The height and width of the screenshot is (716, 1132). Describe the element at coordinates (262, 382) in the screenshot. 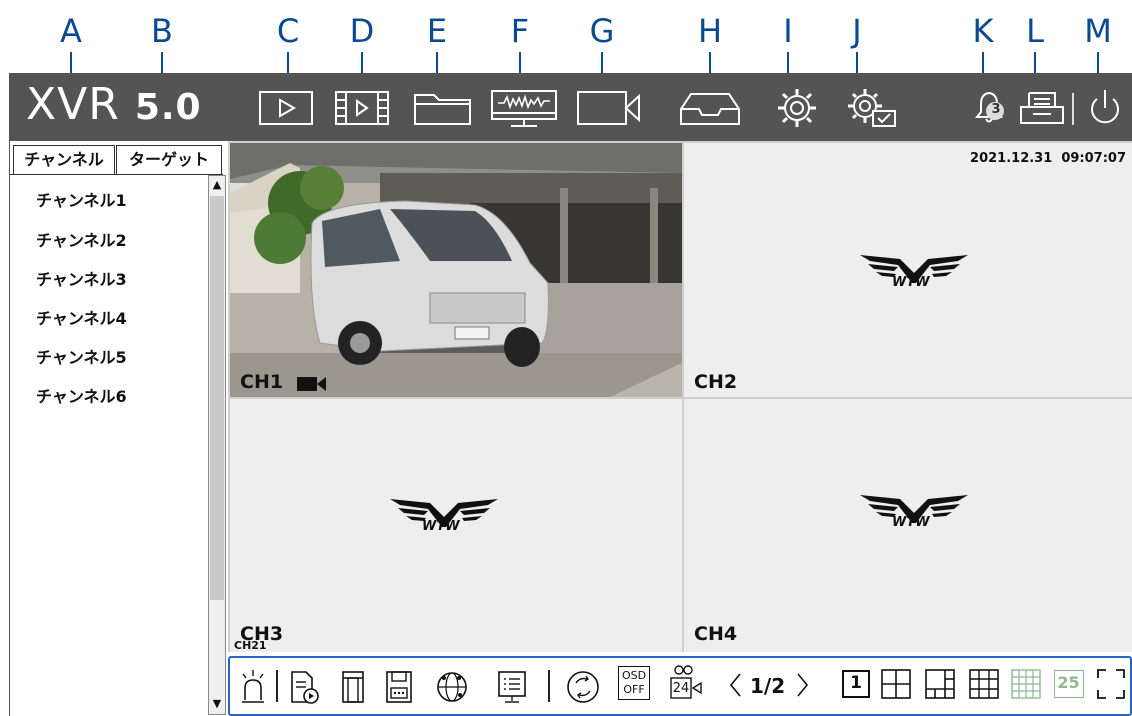

I see `ch1-label: CH1` at that location.